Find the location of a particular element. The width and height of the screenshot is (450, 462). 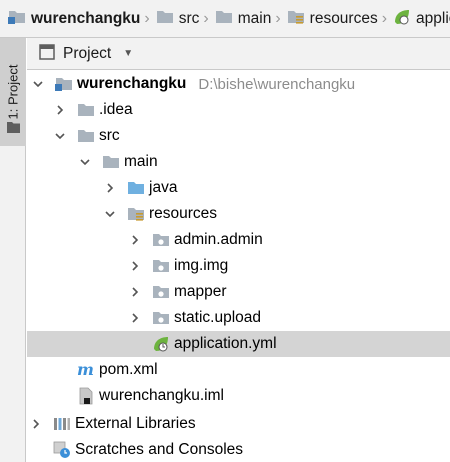

tree-label: Scratches and Consoles is located at coordinates (159, 449).